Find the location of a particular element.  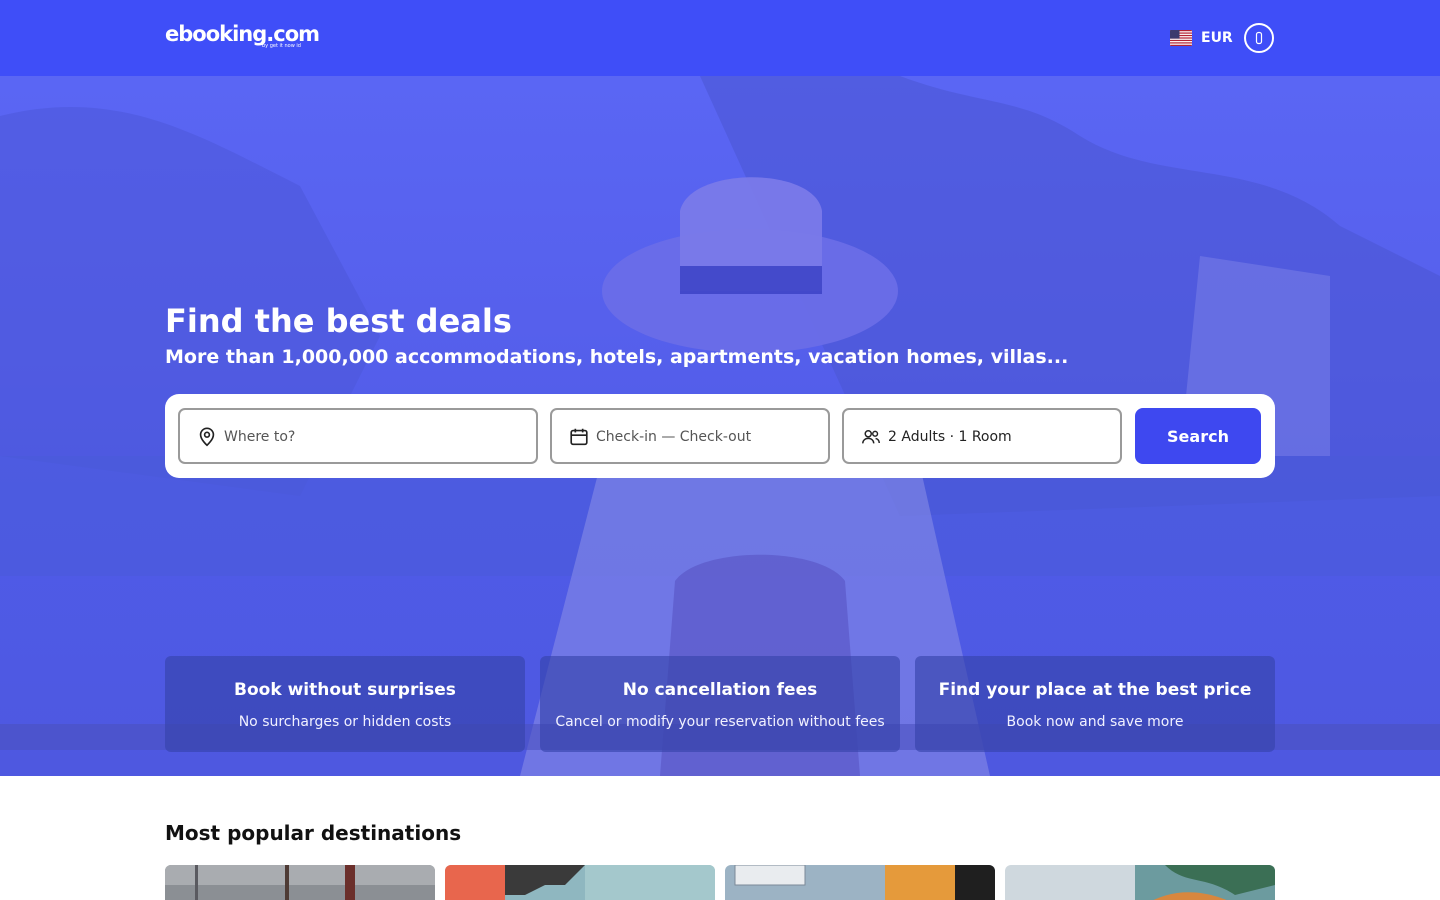

feature-title: Find your place at the best price is located at coordinates (1095, 690).